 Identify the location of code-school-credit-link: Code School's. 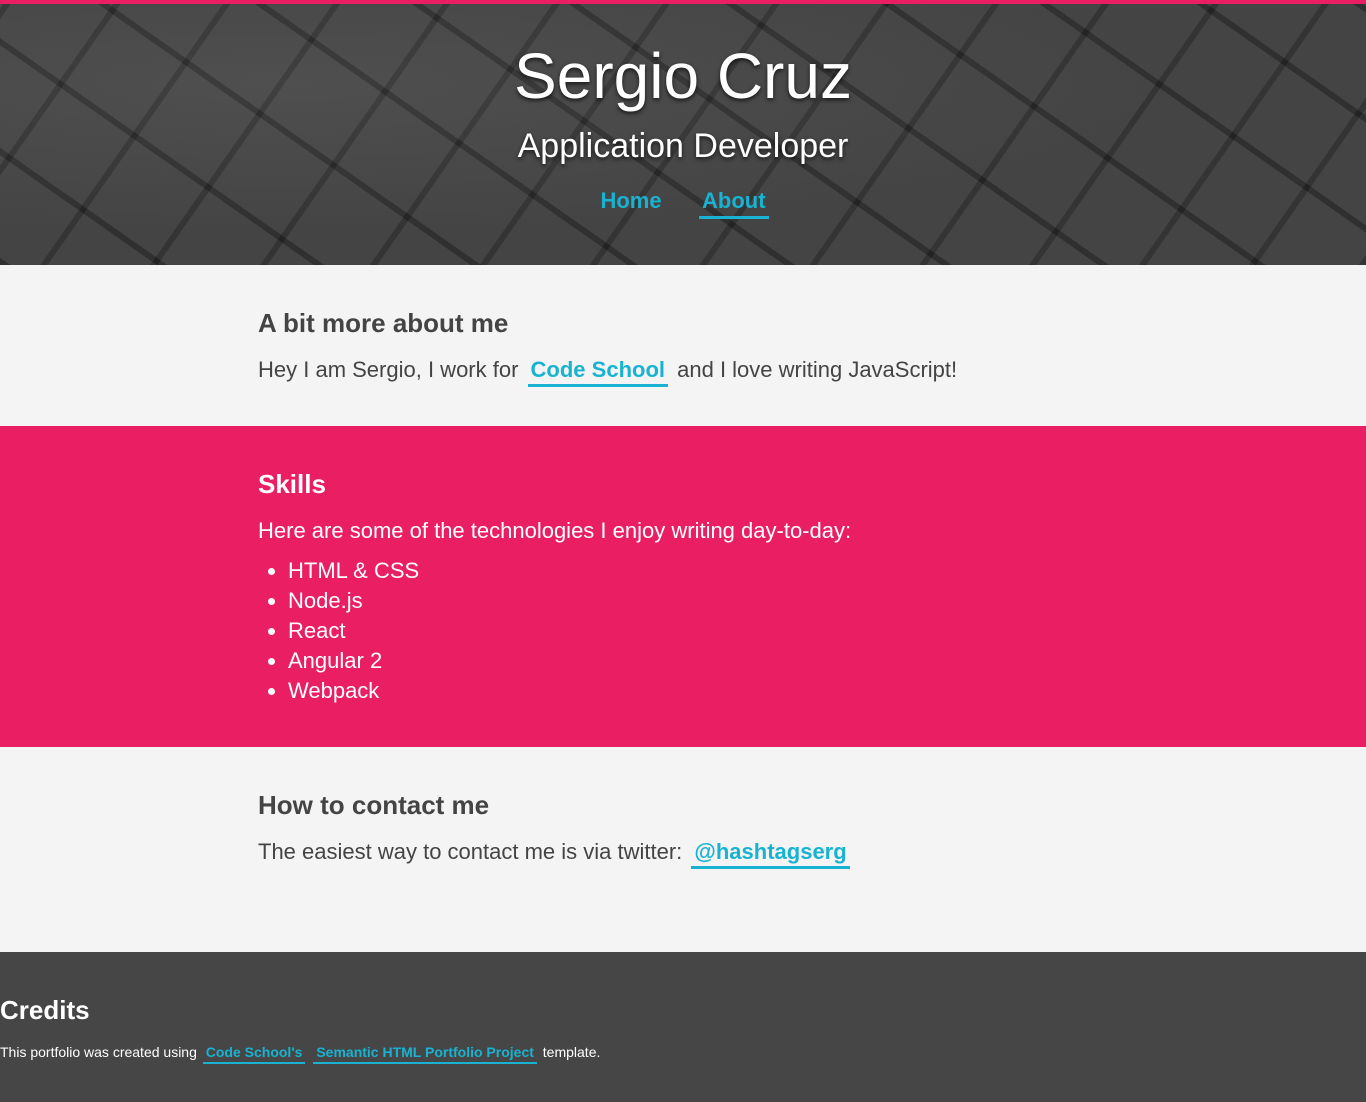
(254, 1054).